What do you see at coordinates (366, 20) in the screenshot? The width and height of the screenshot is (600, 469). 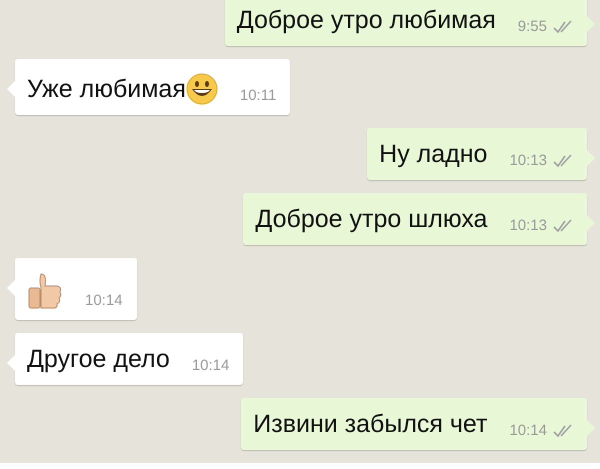 I see `message-text: Доброе утро любимая` at bounding box center [366, 20].